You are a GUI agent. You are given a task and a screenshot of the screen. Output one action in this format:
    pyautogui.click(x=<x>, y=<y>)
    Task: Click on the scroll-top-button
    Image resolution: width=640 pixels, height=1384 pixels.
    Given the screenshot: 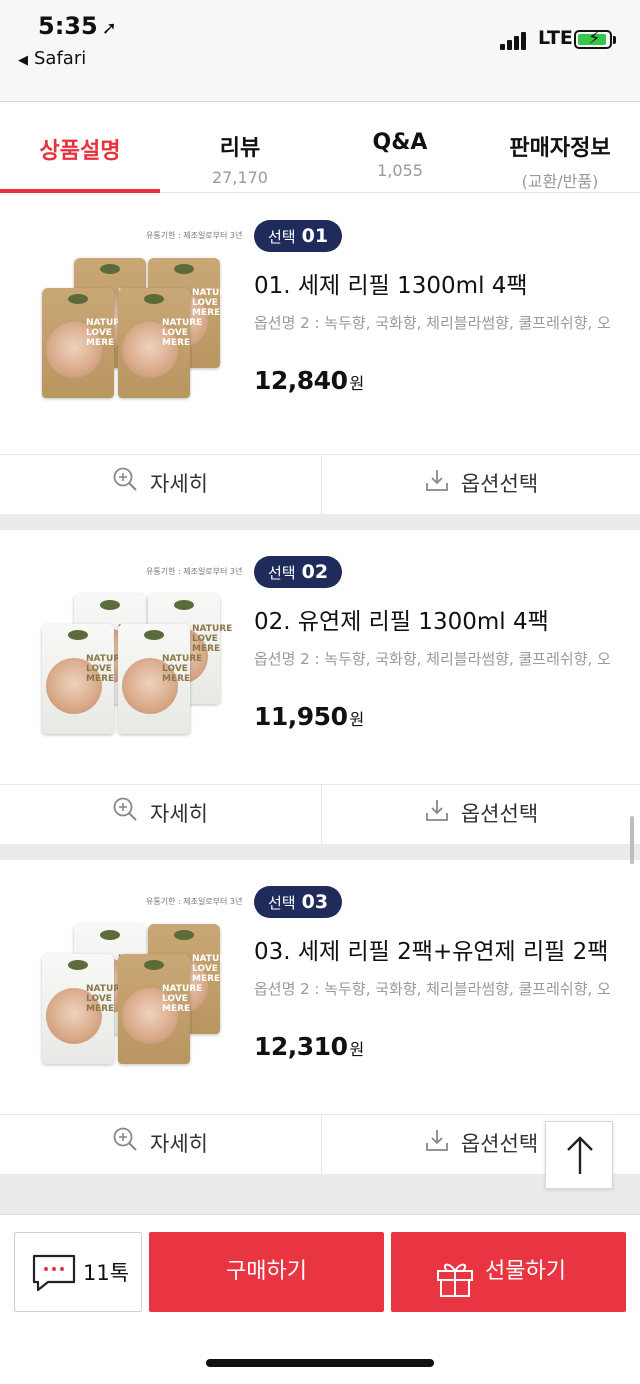 What is the action you would take?
    pyautogui.click(x=579, y=1155)
    